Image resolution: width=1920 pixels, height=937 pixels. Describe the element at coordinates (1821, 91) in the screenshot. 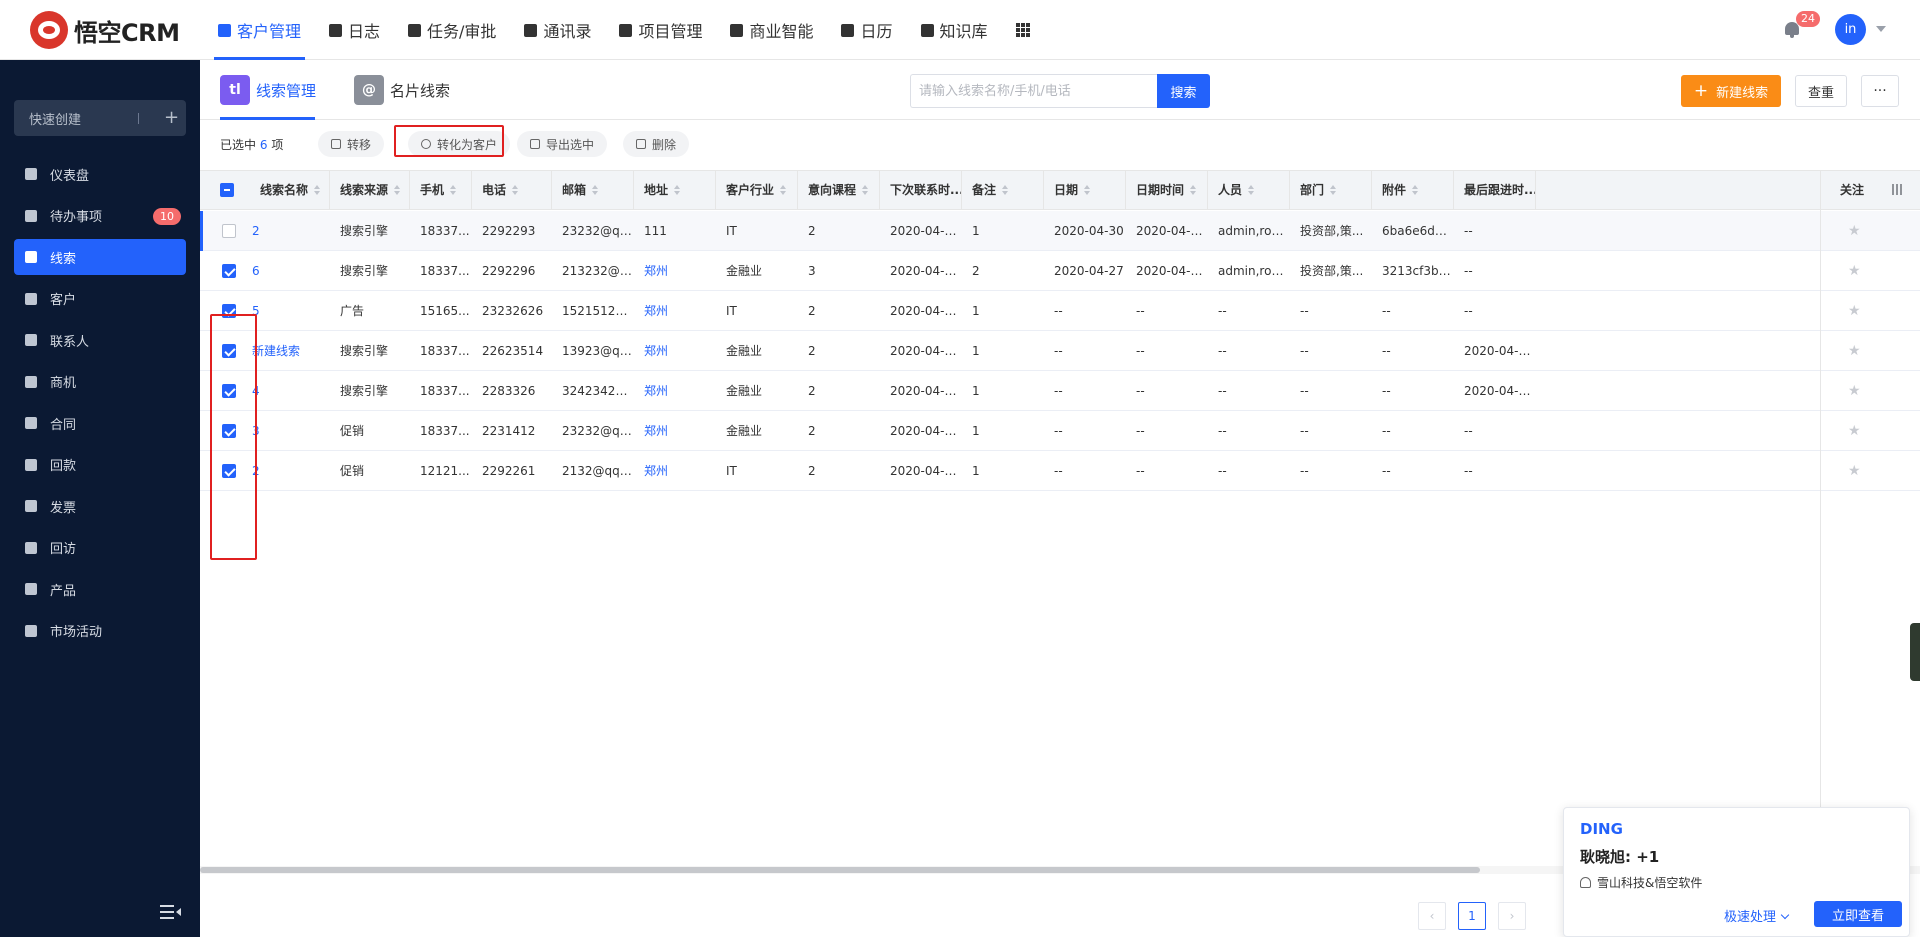

I see `dedupe-button: 查重` at that location.